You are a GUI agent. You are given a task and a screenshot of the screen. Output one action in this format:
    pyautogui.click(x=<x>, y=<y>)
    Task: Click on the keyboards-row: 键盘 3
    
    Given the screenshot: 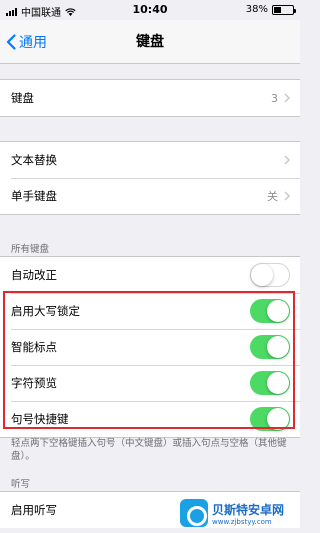 What is the action you would take?
    pyautogui.click(x=150, y=98)
    